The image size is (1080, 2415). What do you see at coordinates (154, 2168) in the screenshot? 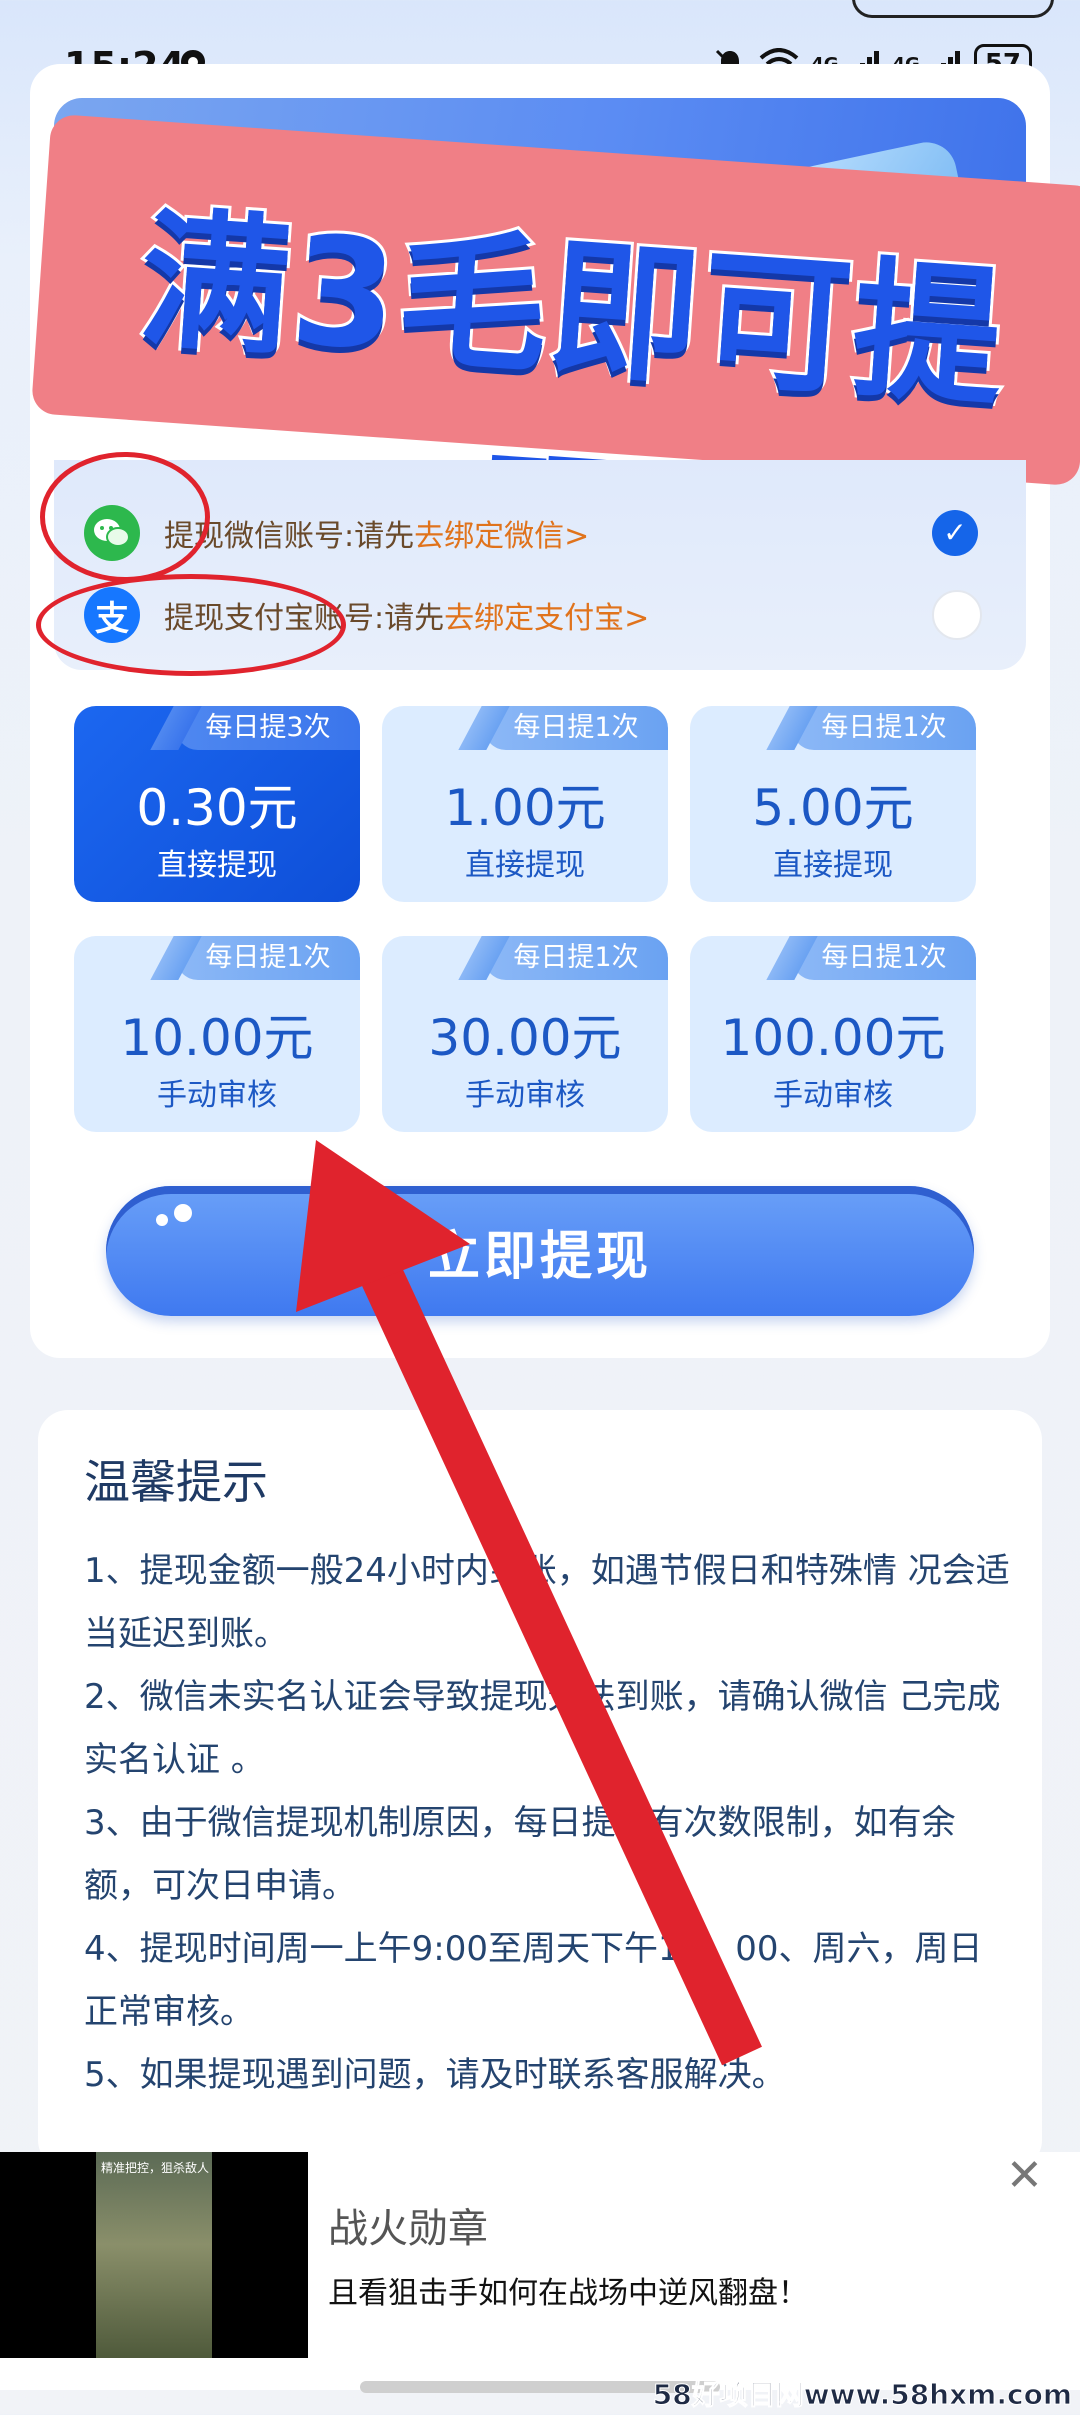
I see `ad-thumbnail-caption: 精准把控，狙杀敌人` at bounding box center [154, 2168].